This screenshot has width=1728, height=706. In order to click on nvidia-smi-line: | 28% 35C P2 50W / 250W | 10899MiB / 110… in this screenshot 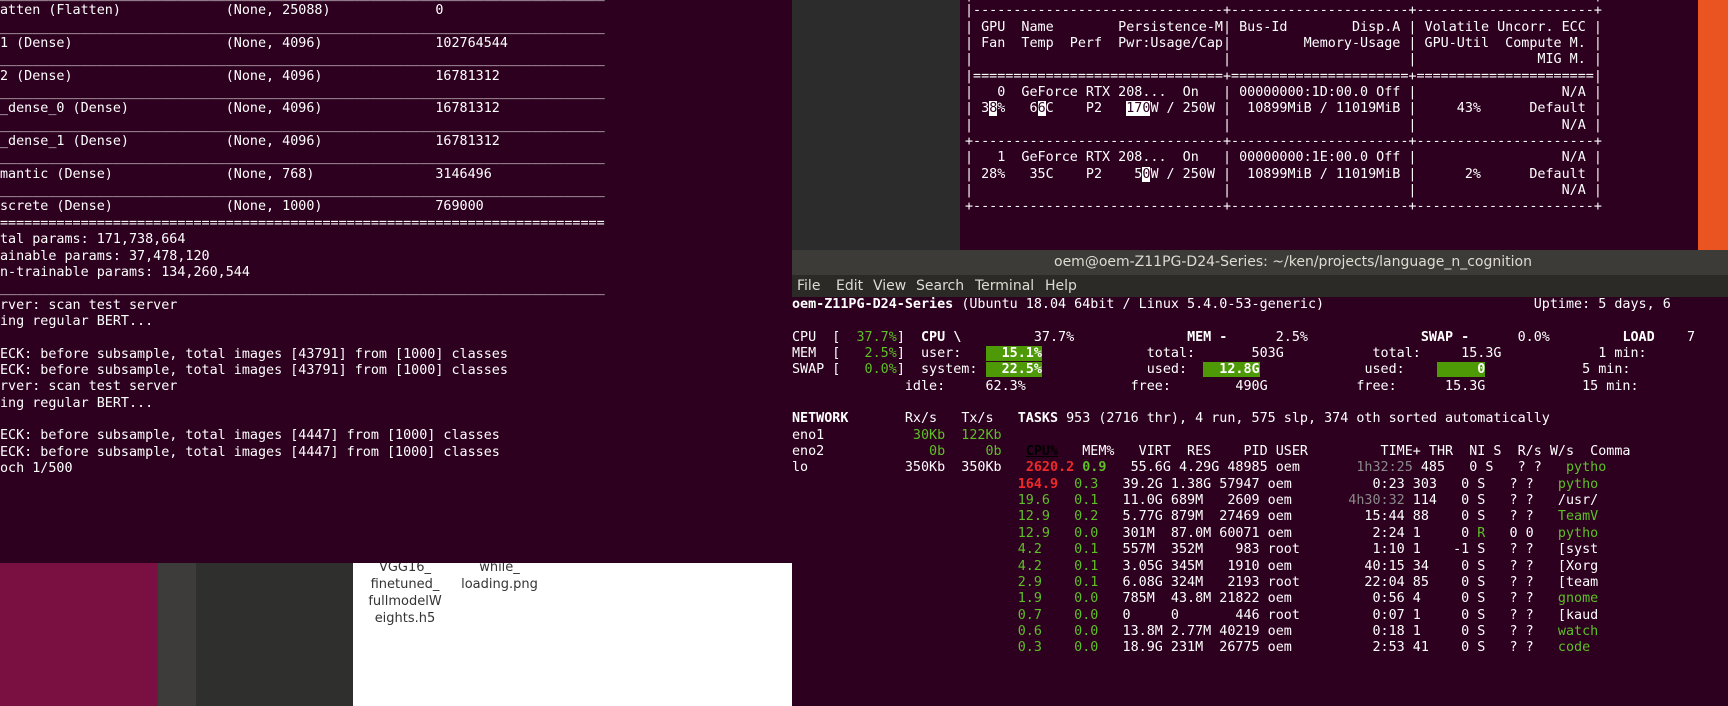, I will do `click(1283, 174)`.